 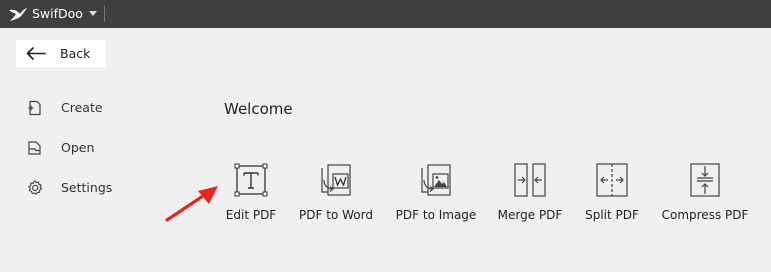 I want to click on open-folder-icon, so click(x=34, y=148).